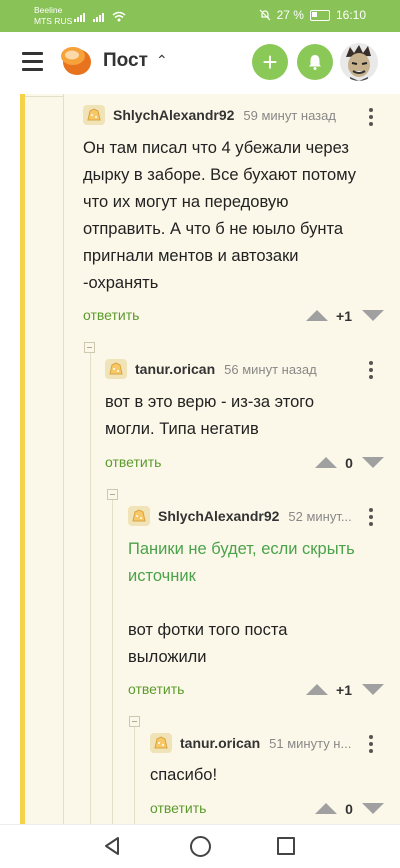  Describe the element at coordinates (32, 64) in the screenshot. I see `menu-icon` at that location.